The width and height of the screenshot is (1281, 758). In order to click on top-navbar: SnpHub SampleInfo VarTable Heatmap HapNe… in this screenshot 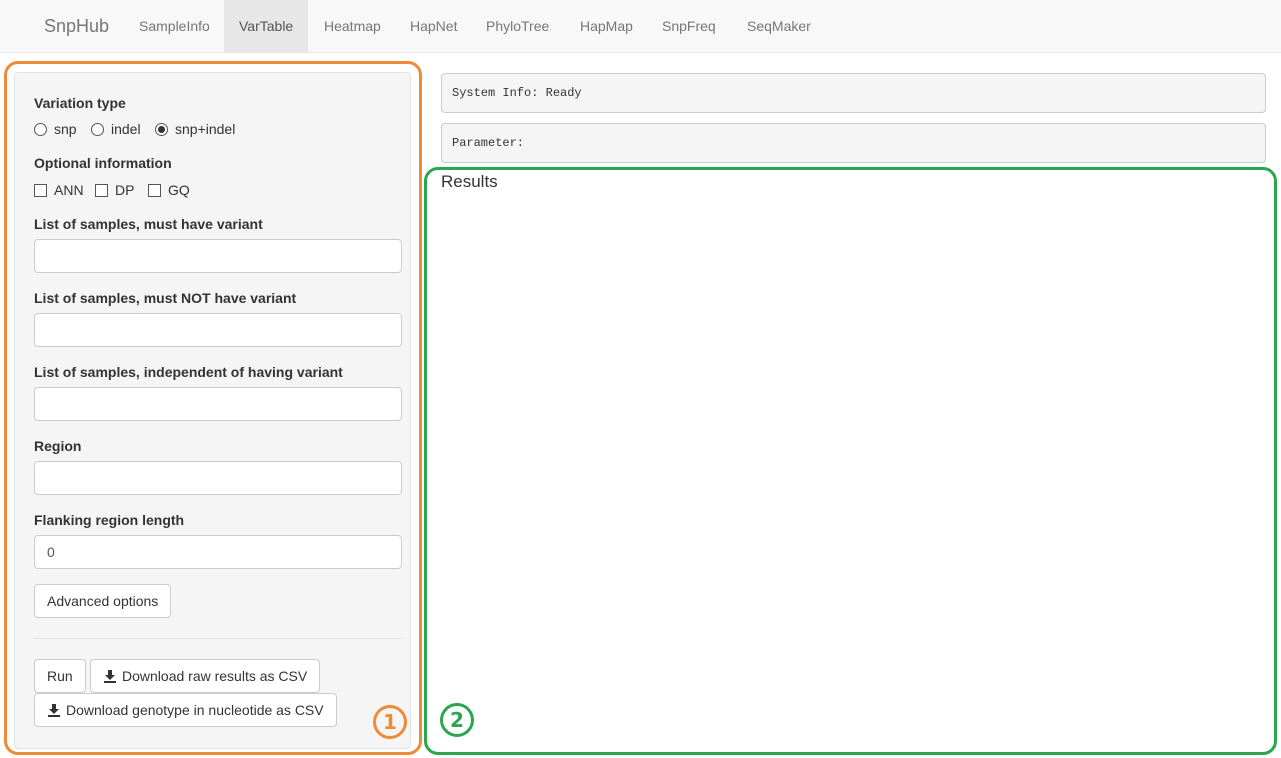, I will do `click(640, 26)`.